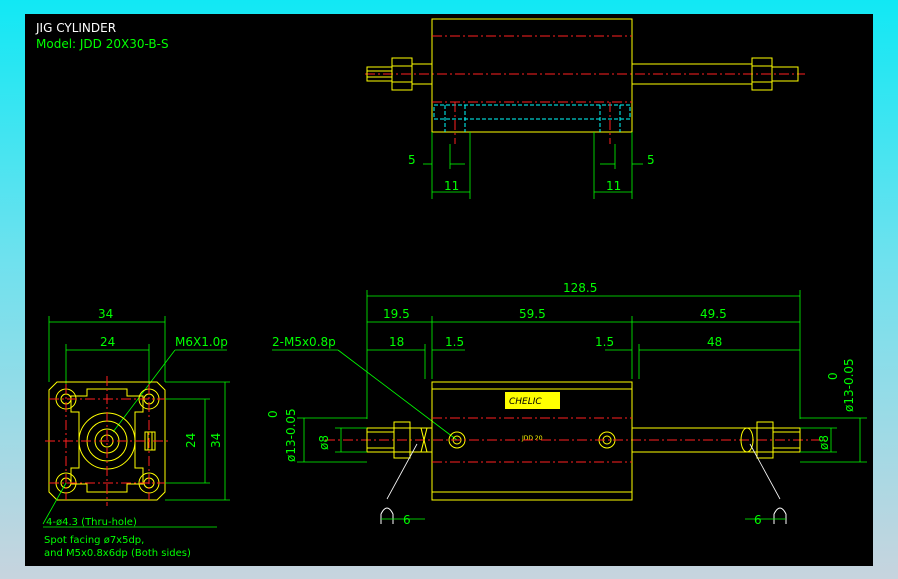  Describe the element at coordinates (454, 342) in the screenshot. I see `dim-left-gap: 1.5` at that location.